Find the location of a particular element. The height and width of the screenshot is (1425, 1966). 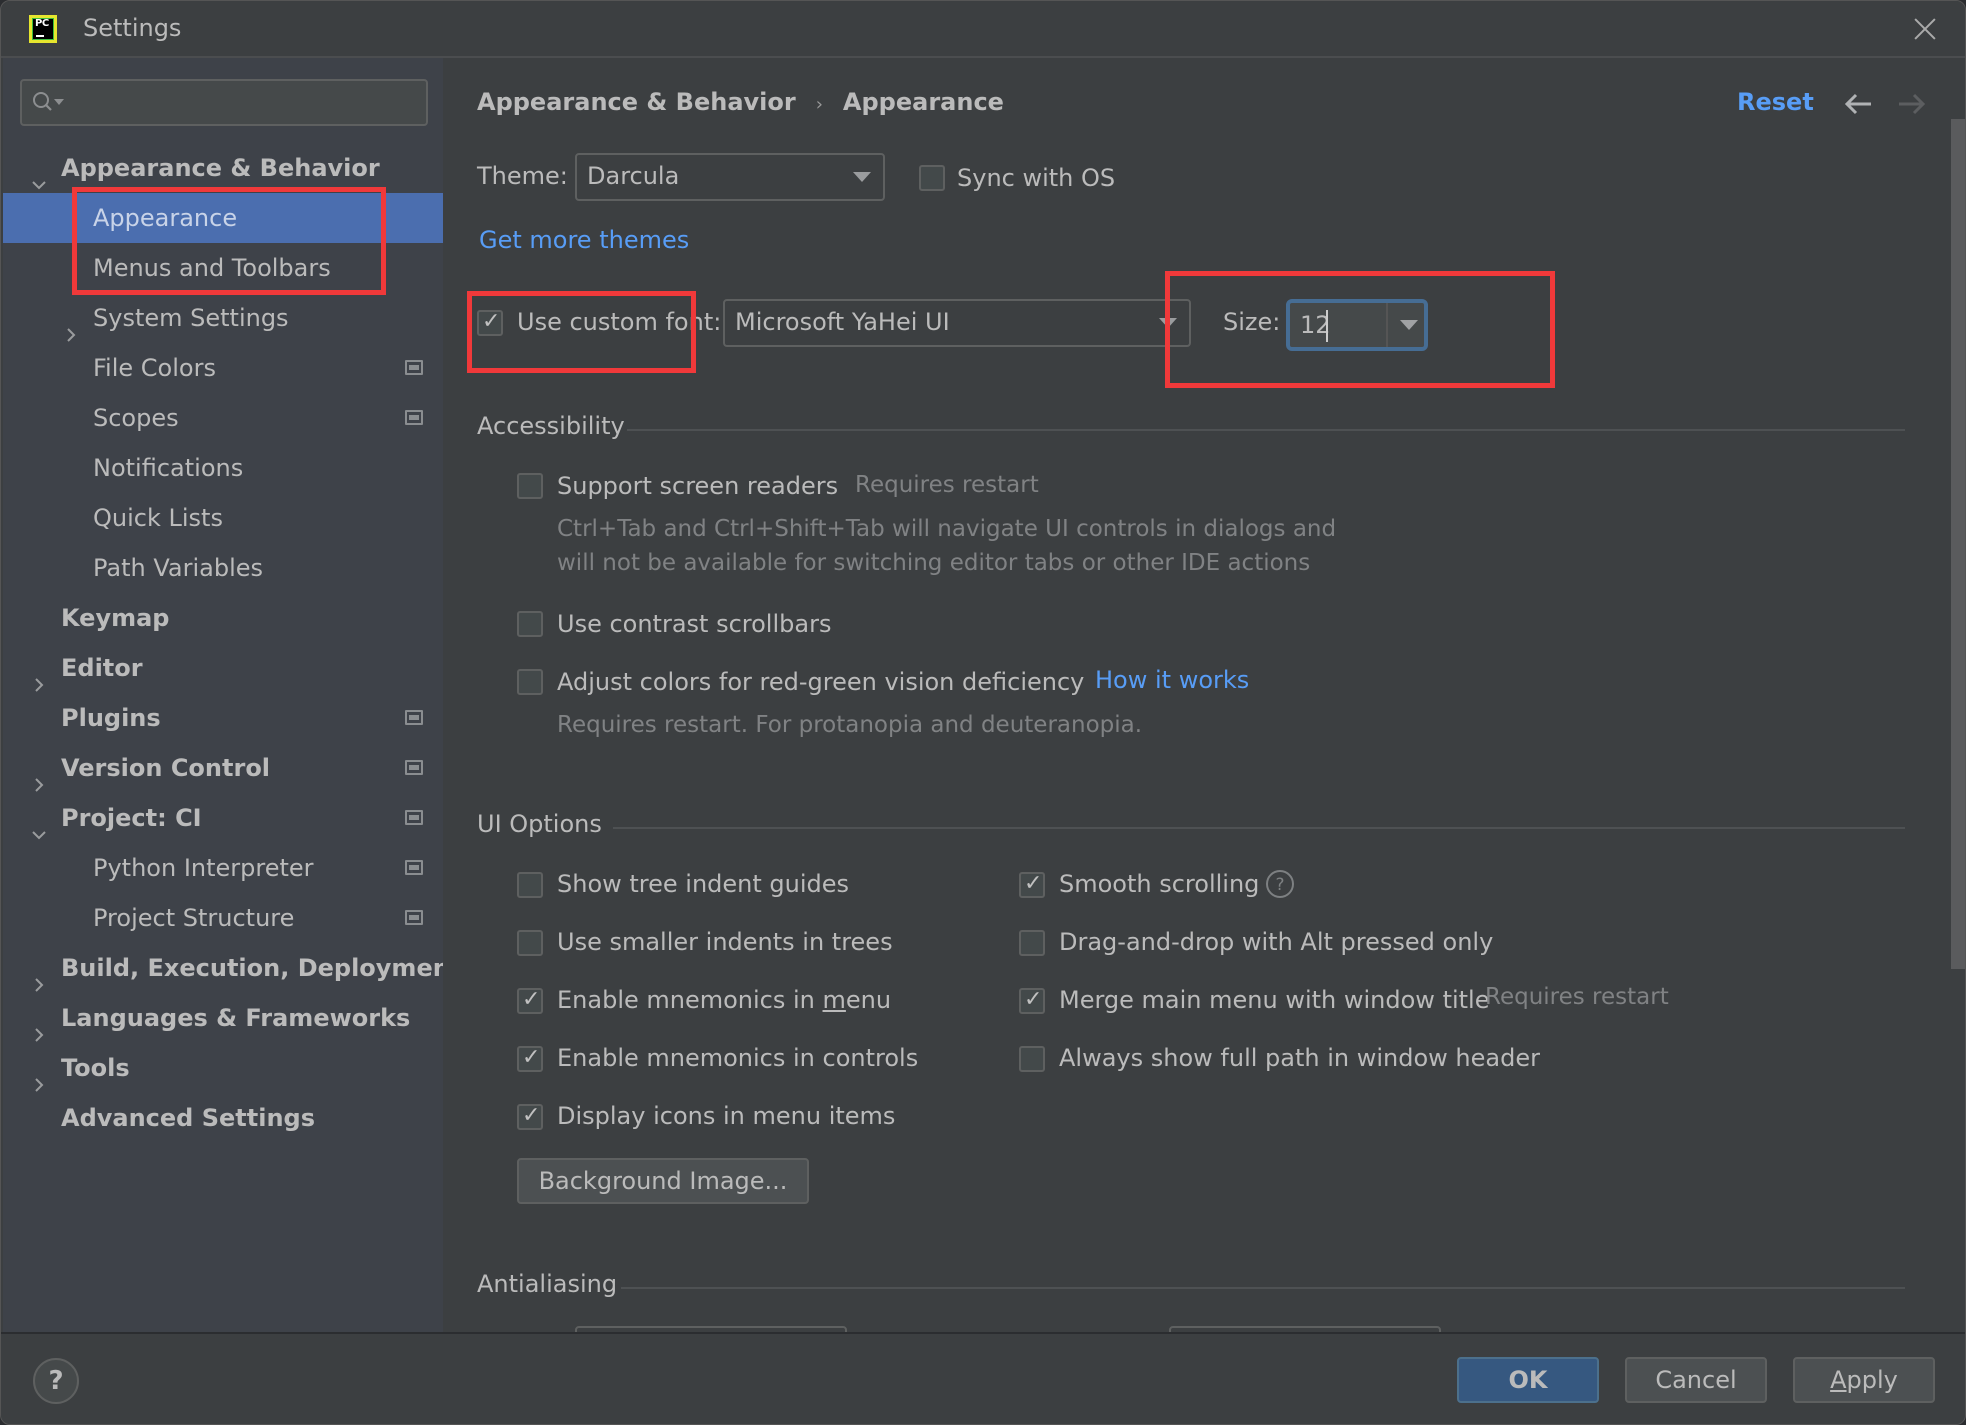

sidebar-item: File Colors is located at coordinates (223, 368).